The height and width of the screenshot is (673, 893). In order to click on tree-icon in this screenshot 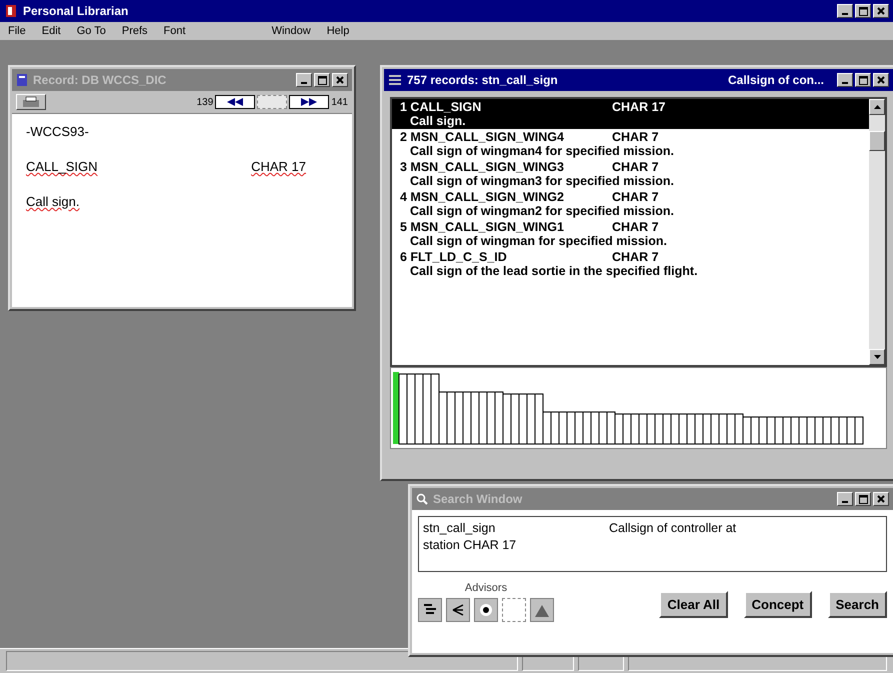, I will do `click(458, 610)`.